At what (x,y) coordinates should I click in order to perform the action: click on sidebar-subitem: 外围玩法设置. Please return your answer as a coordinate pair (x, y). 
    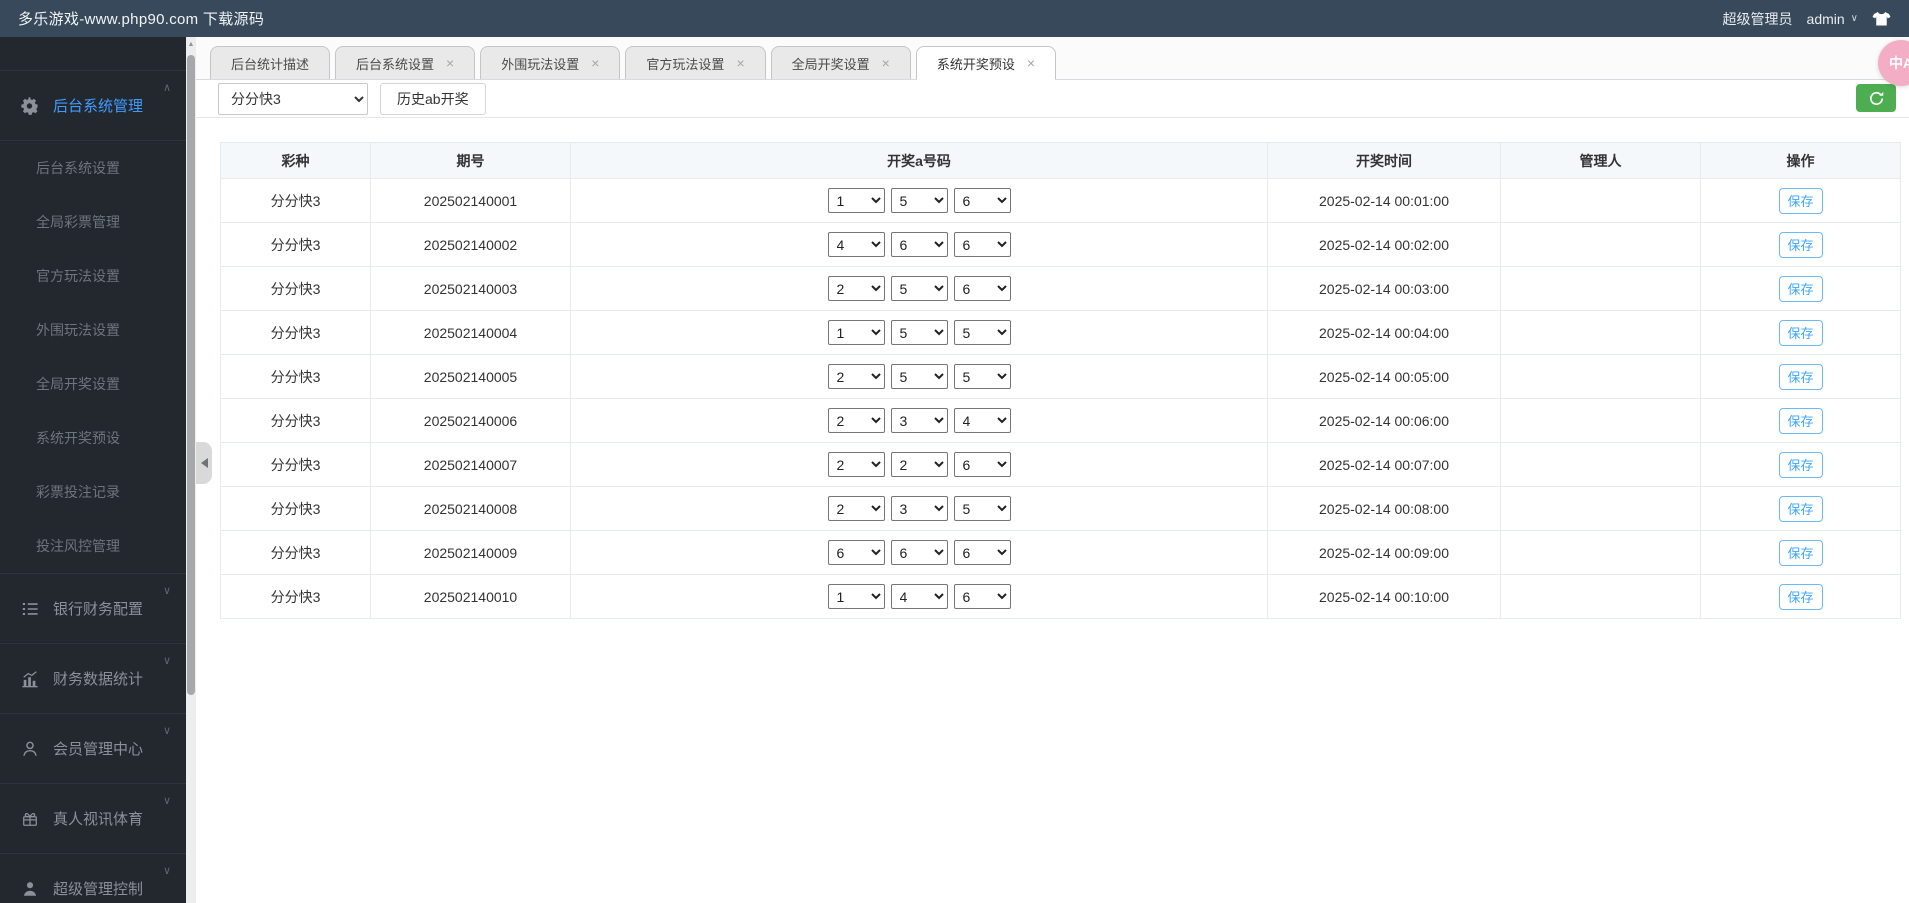
    Looking at the image, I should click on (93, 330).